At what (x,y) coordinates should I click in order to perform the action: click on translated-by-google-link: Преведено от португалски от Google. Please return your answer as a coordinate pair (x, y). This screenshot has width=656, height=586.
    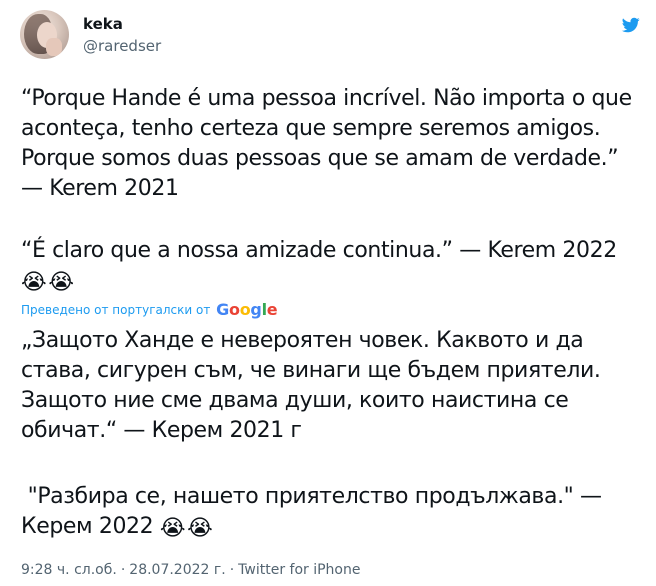
    Looking at the image, I should click on (149, 310).